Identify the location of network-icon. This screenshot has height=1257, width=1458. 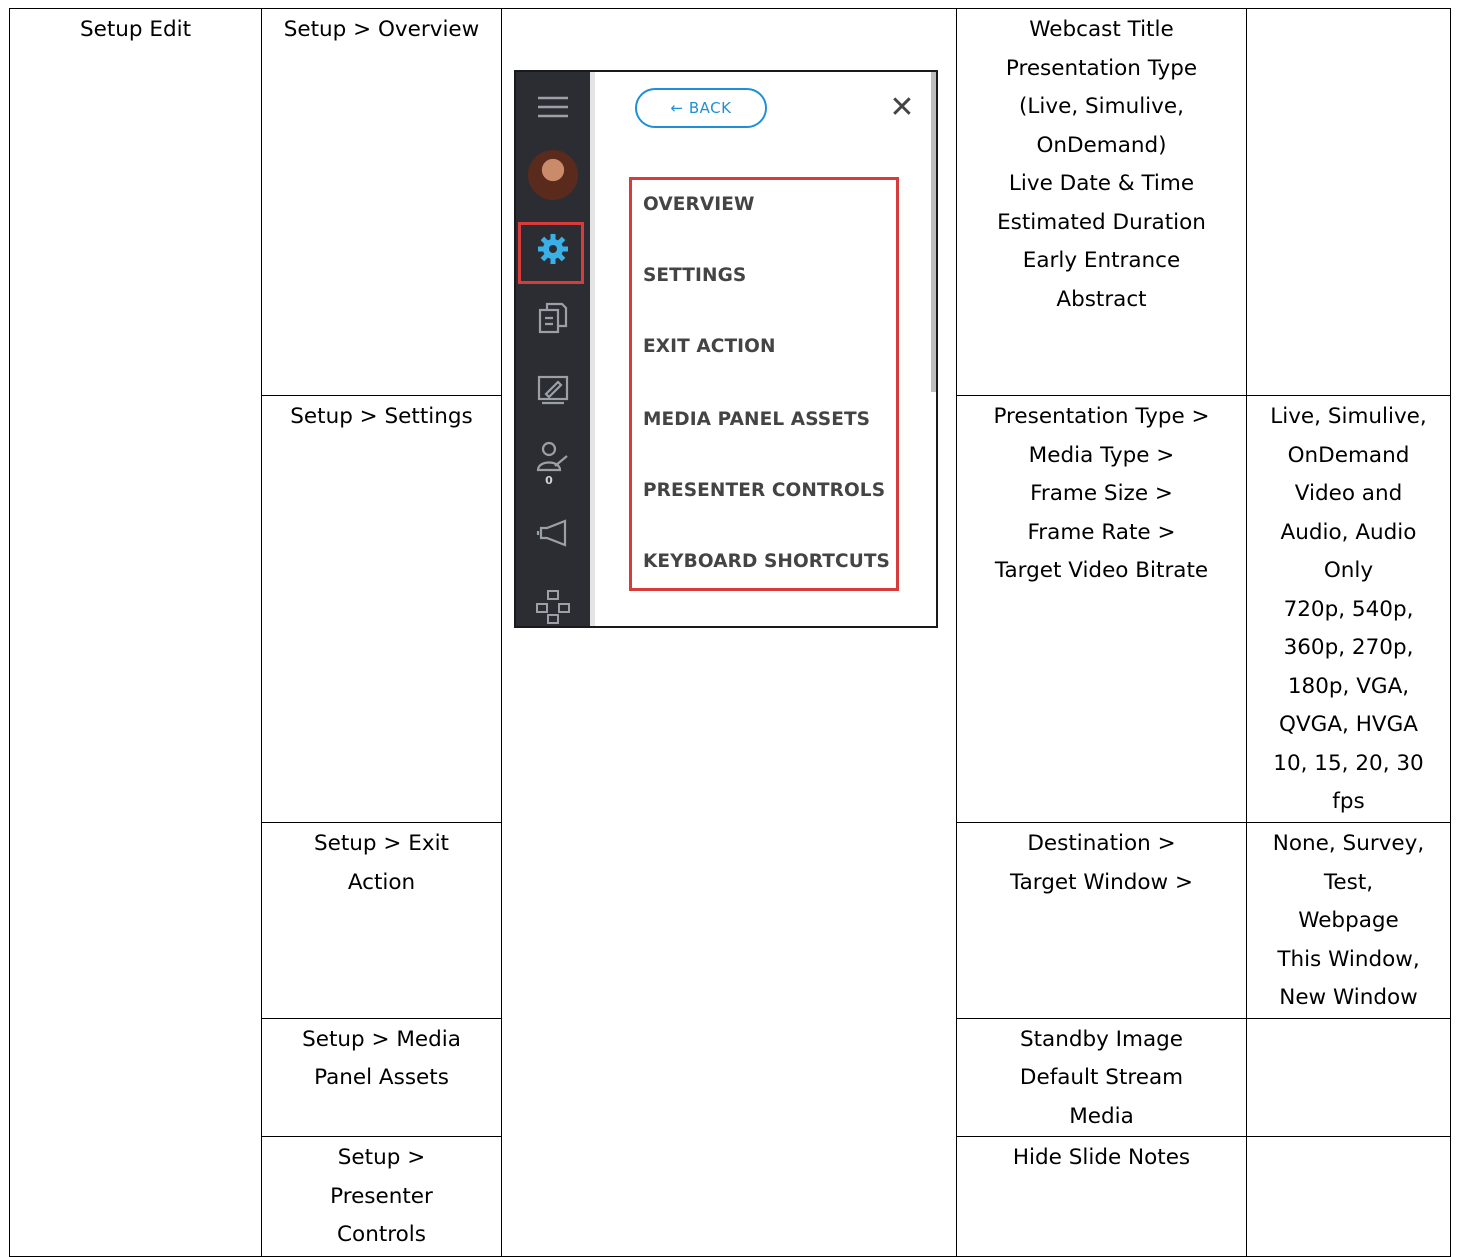
(553, 606).